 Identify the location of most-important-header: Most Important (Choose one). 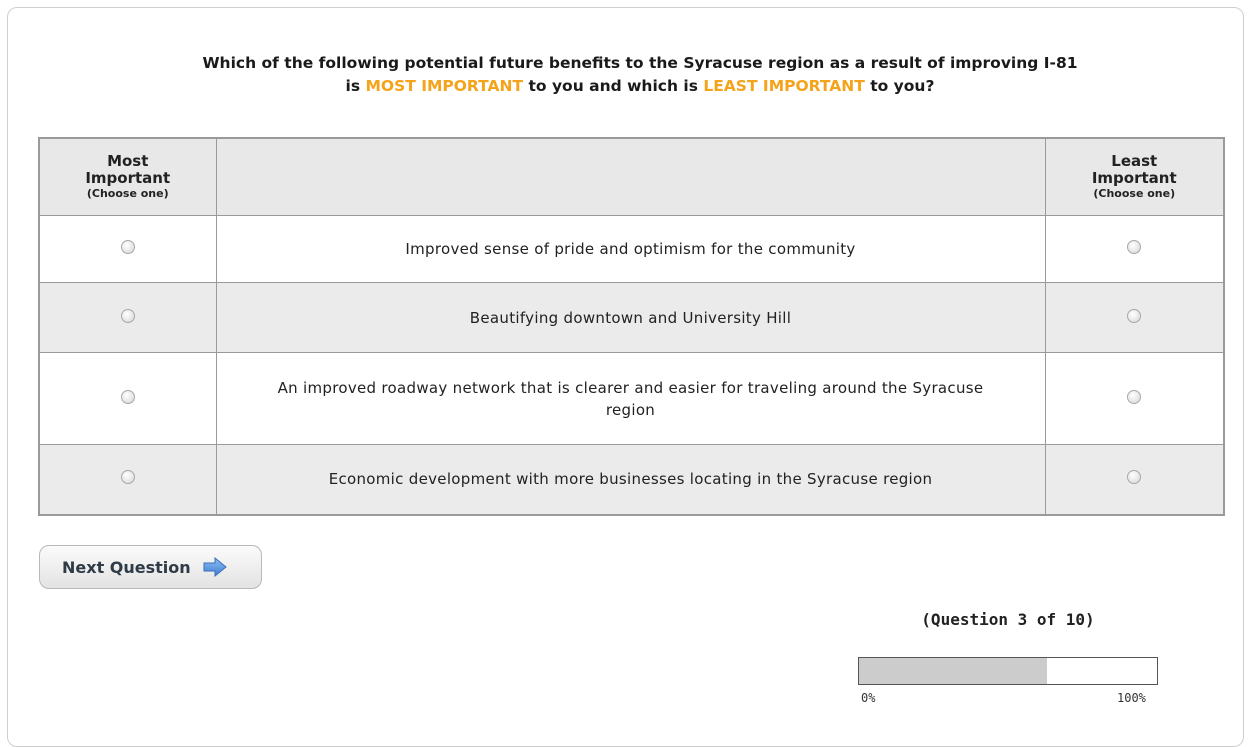
(127, 176).